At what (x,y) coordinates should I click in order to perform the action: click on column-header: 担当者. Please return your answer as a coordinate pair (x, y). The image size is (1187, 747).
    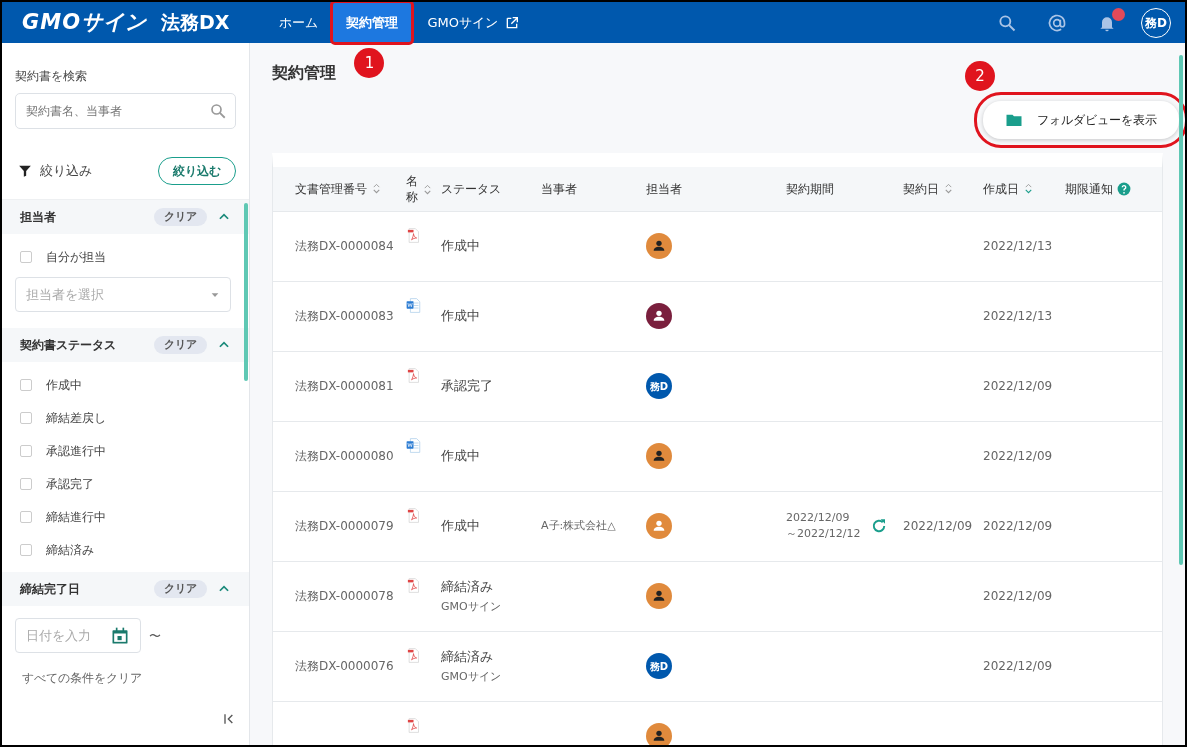
    Looking at the image, I should click on (664, 189).